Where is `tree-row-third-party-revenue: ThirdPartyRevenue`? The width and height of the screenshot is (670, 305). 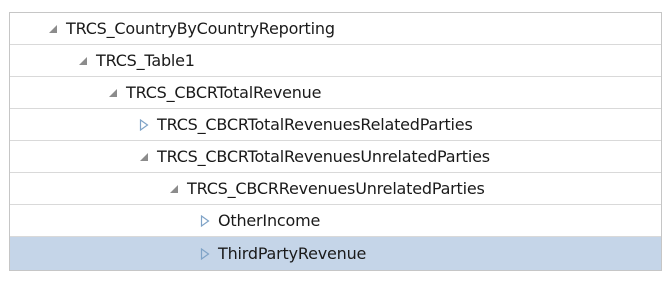
tree-row-third-party-revenue: ThirdPartyRevenue is located at coordinates (335, 253).